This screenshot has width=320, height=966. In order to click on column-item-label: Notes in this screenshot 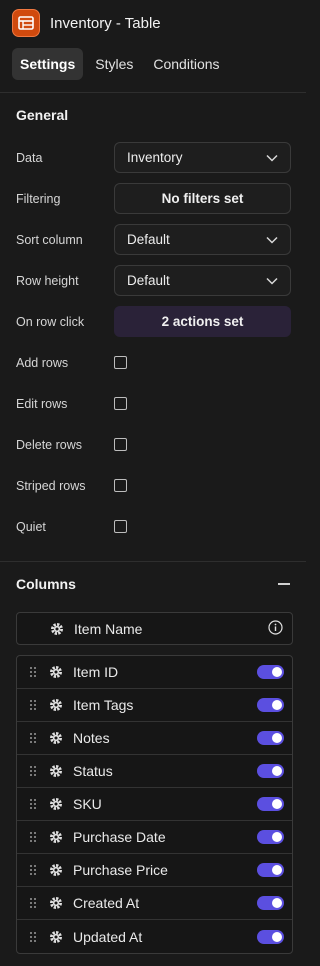, I will do `click(91, 738)`.